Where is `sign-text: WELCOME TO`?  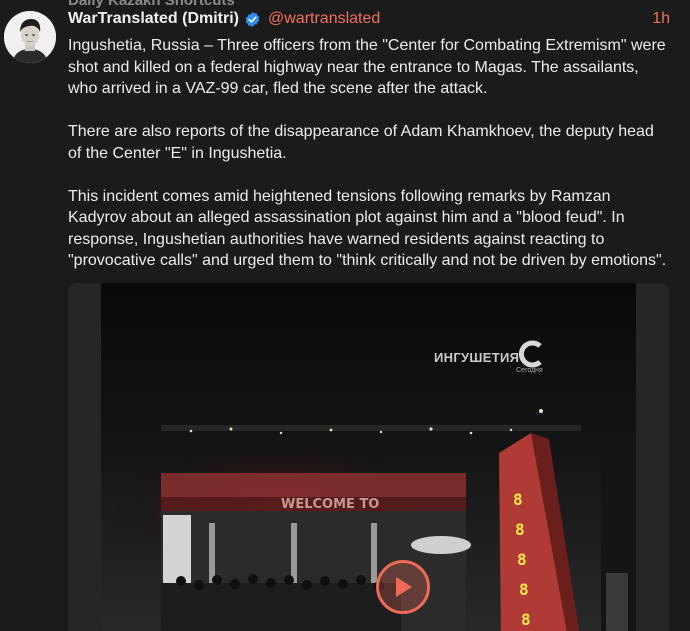
sign-text: WELCOME TO is located at coordinates (330, 504).